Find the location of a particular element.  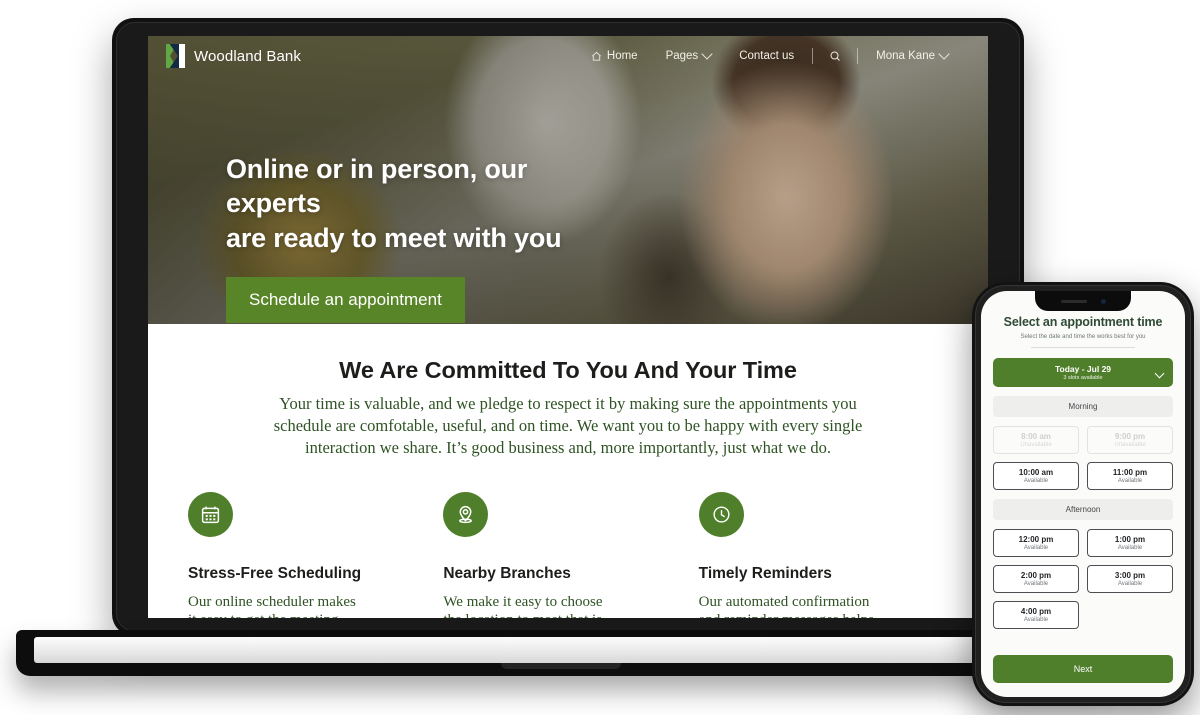

slot-time: 3:00 pm is located at coordinates (1130, 575).